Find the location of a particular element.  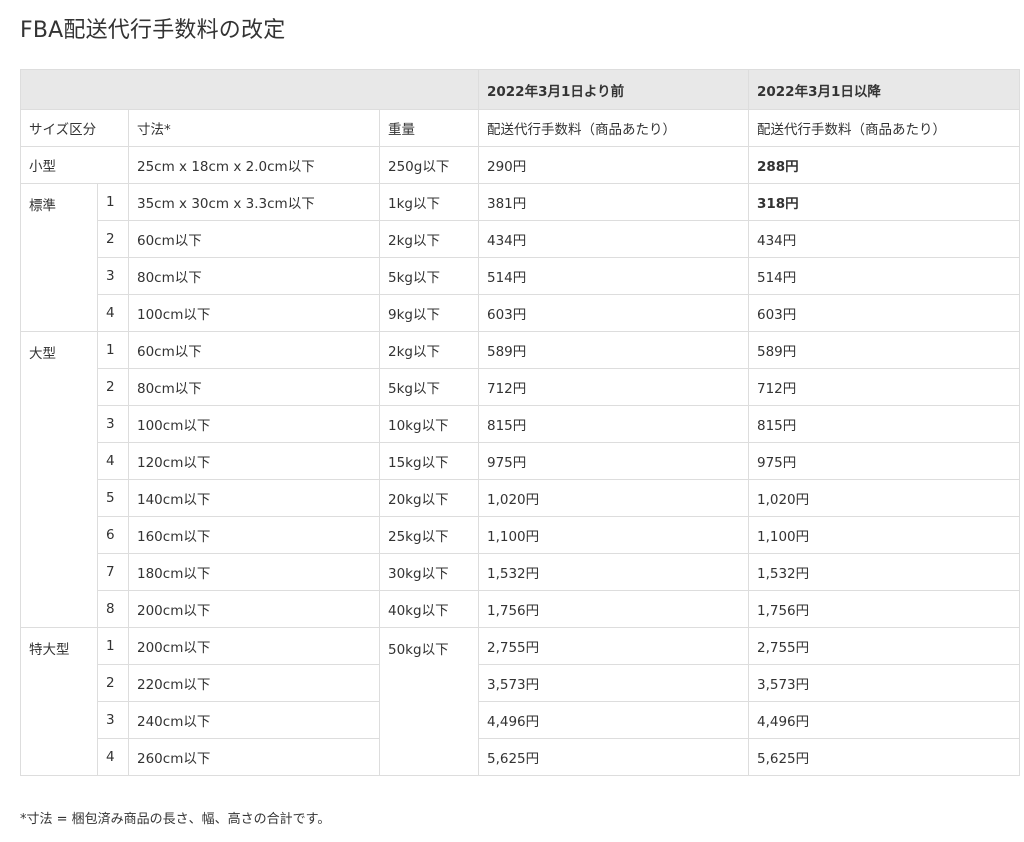

fee-after-cell: 712円 is located at coordinates (884, 387).